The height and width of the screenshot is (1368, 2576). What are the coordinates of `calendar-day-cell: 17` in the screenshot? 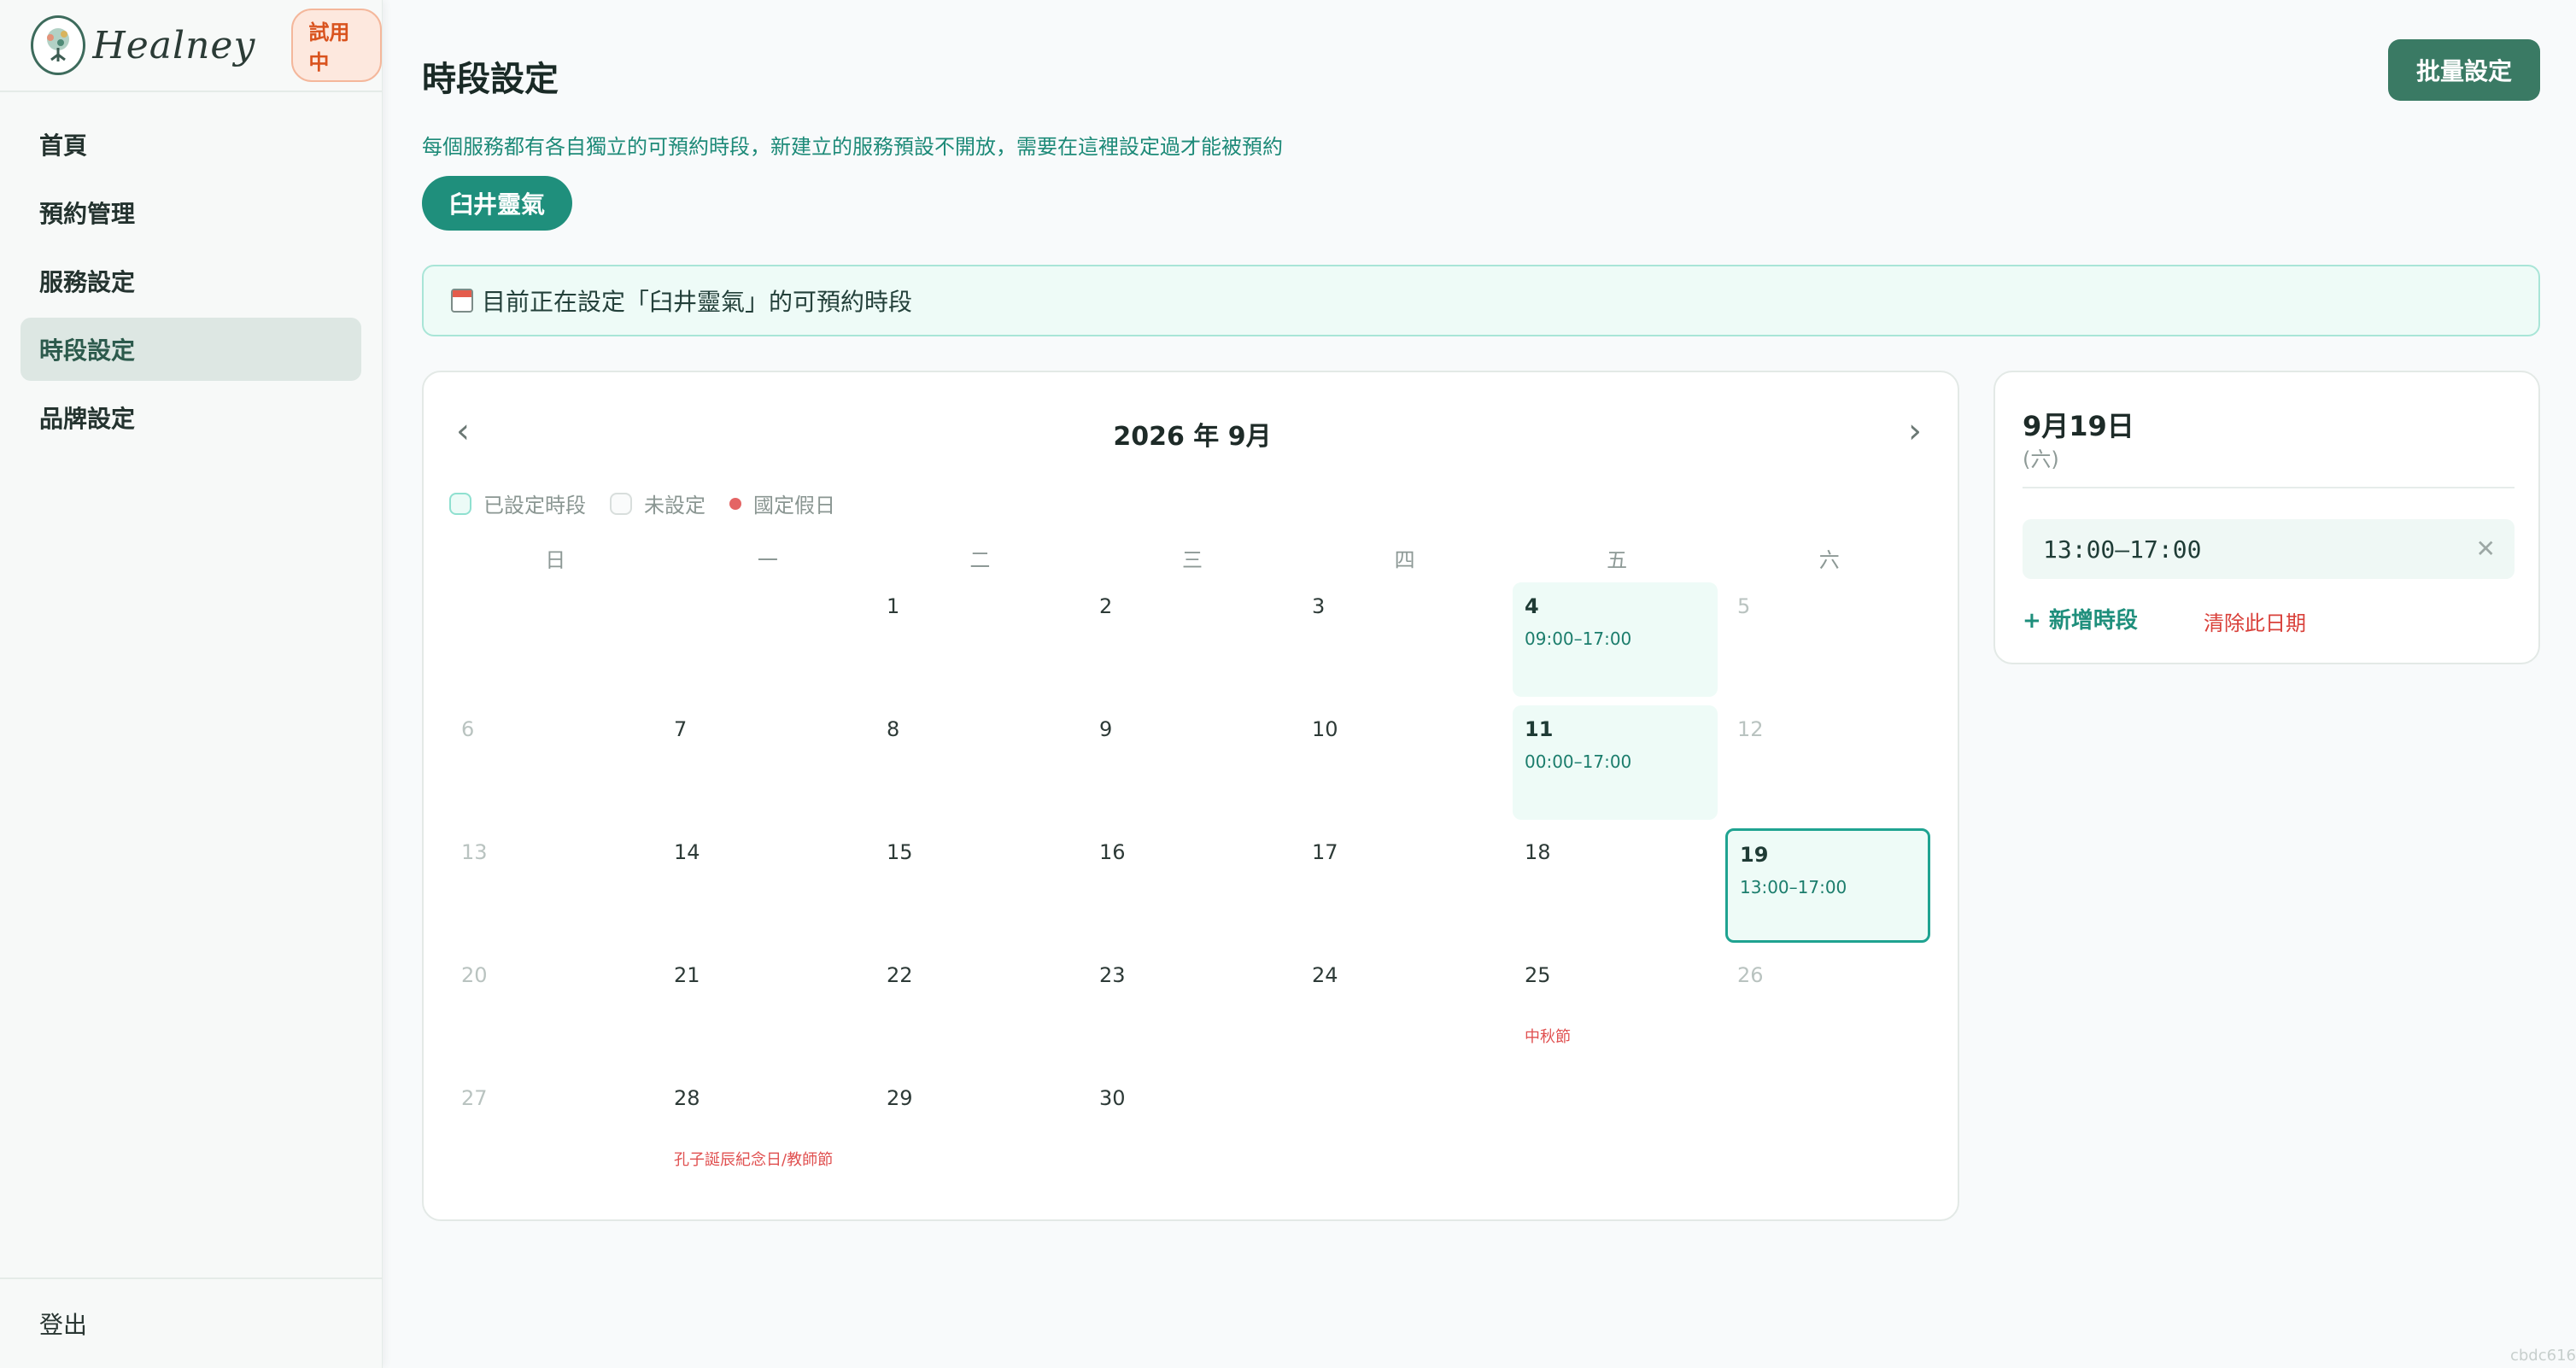 It's located at (1402, 885).